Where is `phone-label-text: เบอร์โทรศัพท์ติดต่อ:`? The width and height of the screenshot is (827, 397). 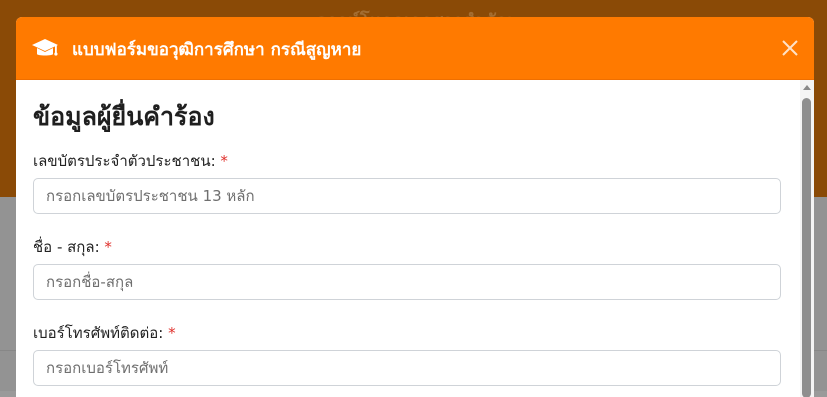
phone-label-text: เบอร์โทรศัพท์ติดต่อ: is located at coordinates (98, 333).